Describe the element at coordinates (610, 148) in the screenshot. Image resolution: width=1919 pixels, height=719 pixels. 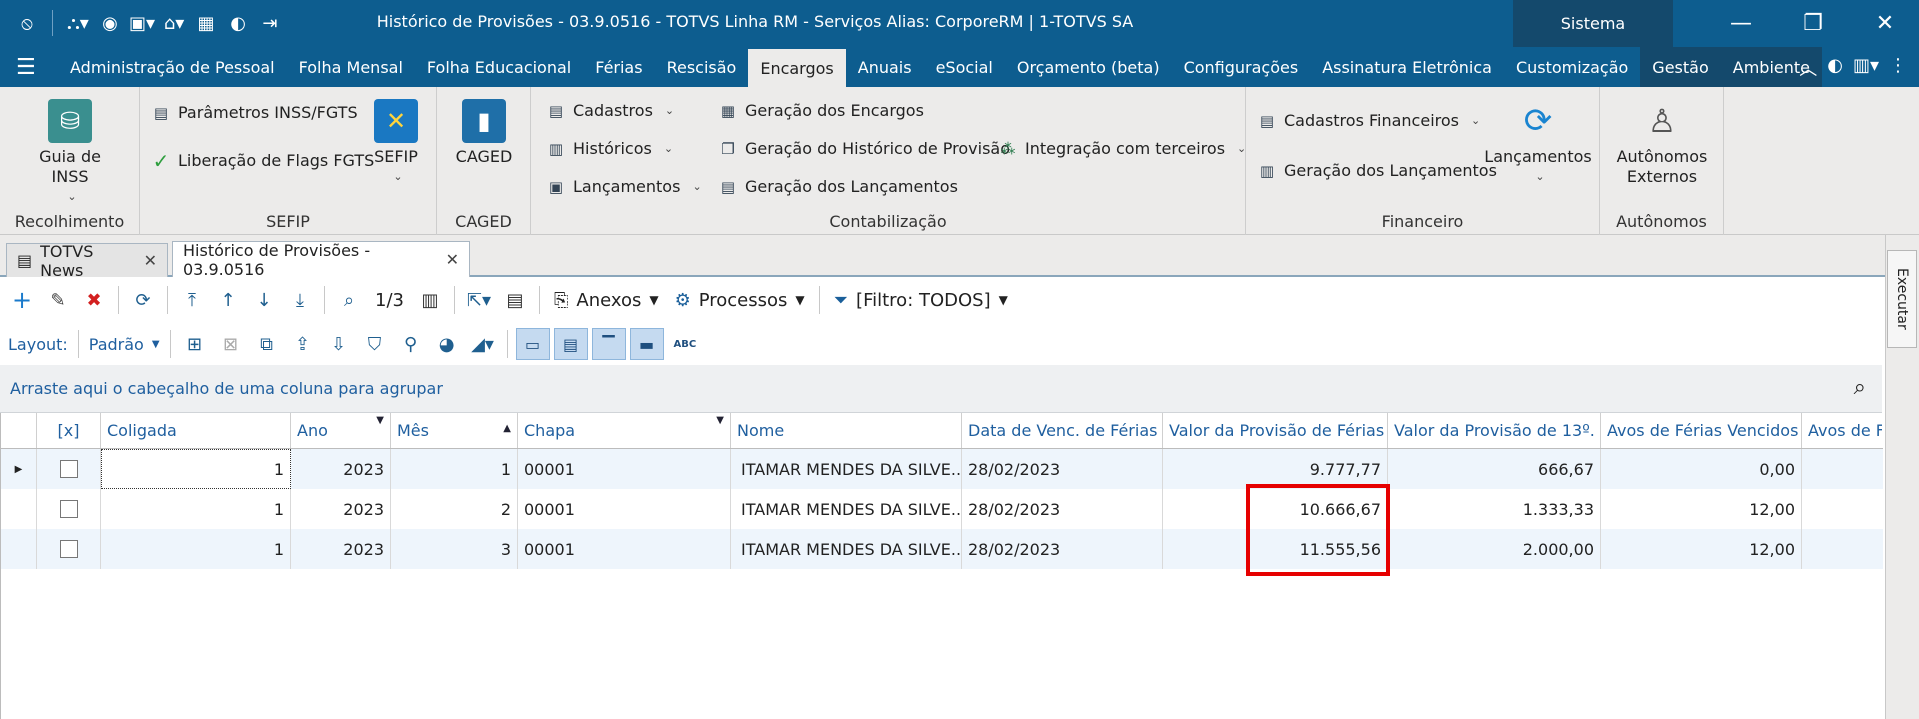
I see `historicos-button: ▥ Históricos ⌄` at that location.